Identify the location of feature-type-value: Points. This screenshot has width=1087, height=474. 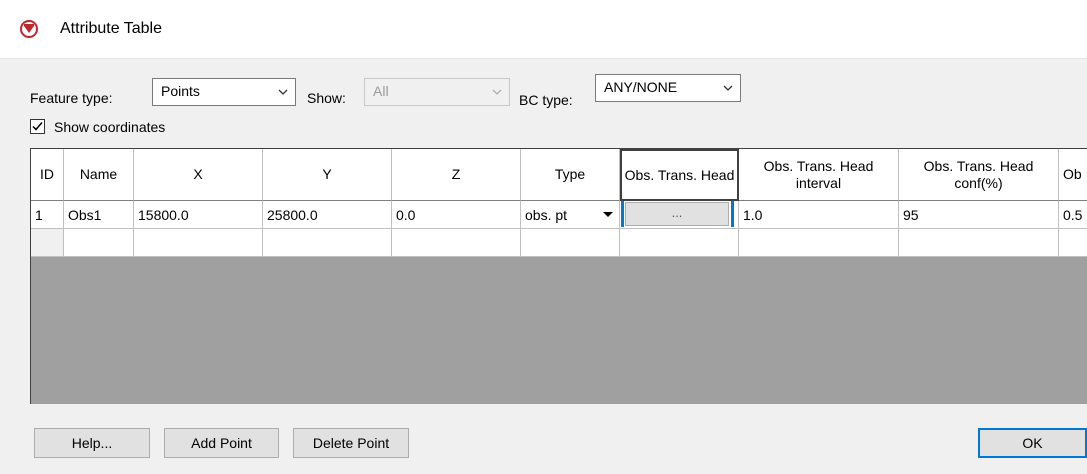
(180, 91).